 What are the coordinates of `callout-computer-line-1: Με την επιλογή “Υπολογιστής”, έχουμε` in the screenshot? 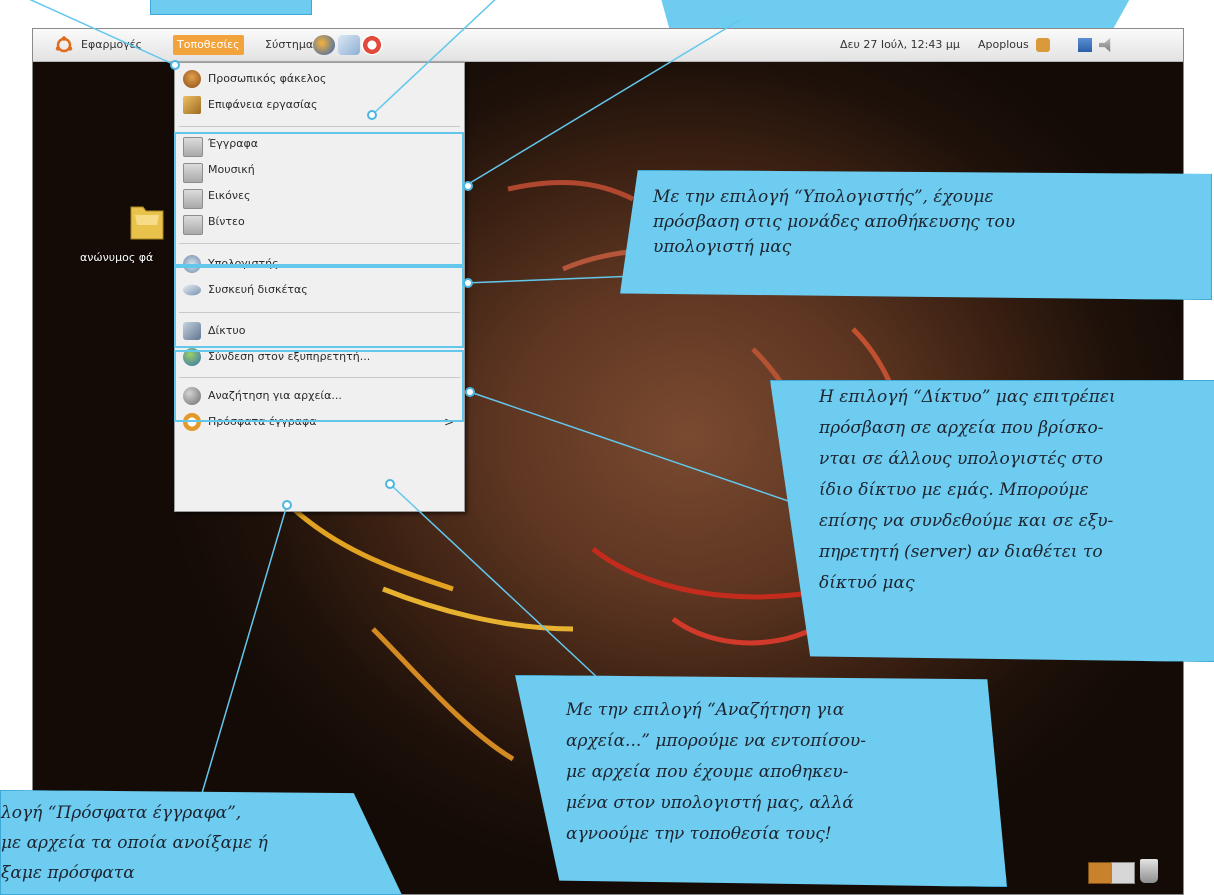 It's located at (823, 197).